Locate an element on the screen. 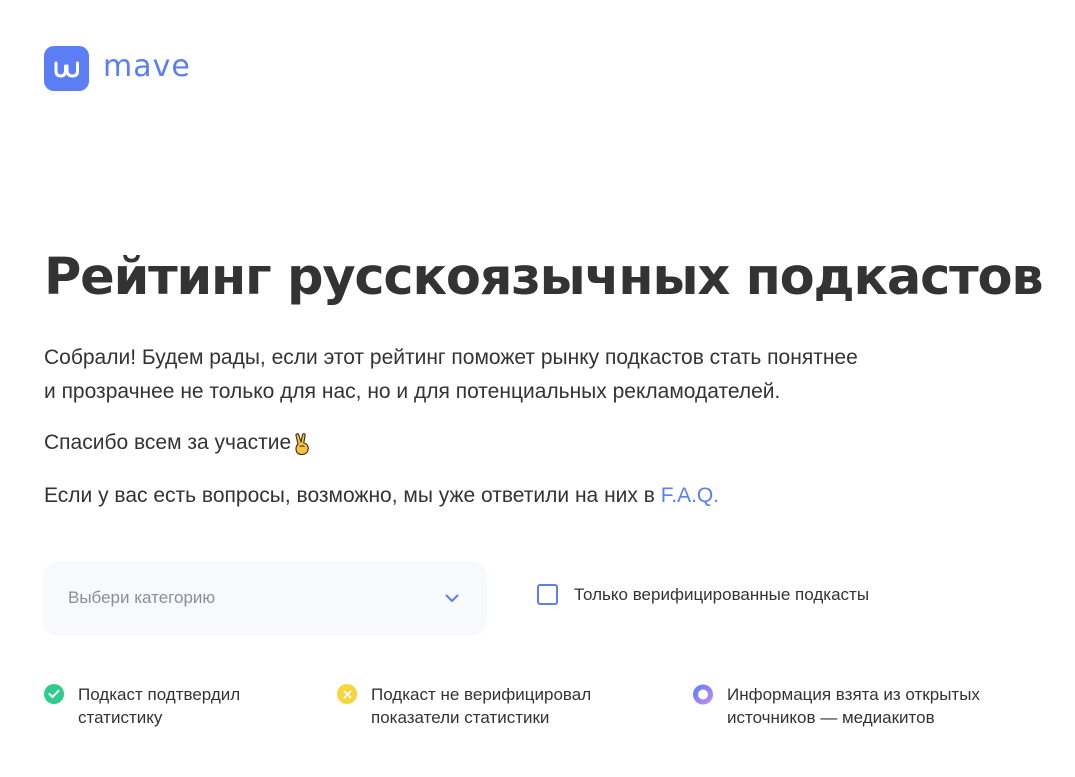  logo: mave is located at coordinates (117, 68).